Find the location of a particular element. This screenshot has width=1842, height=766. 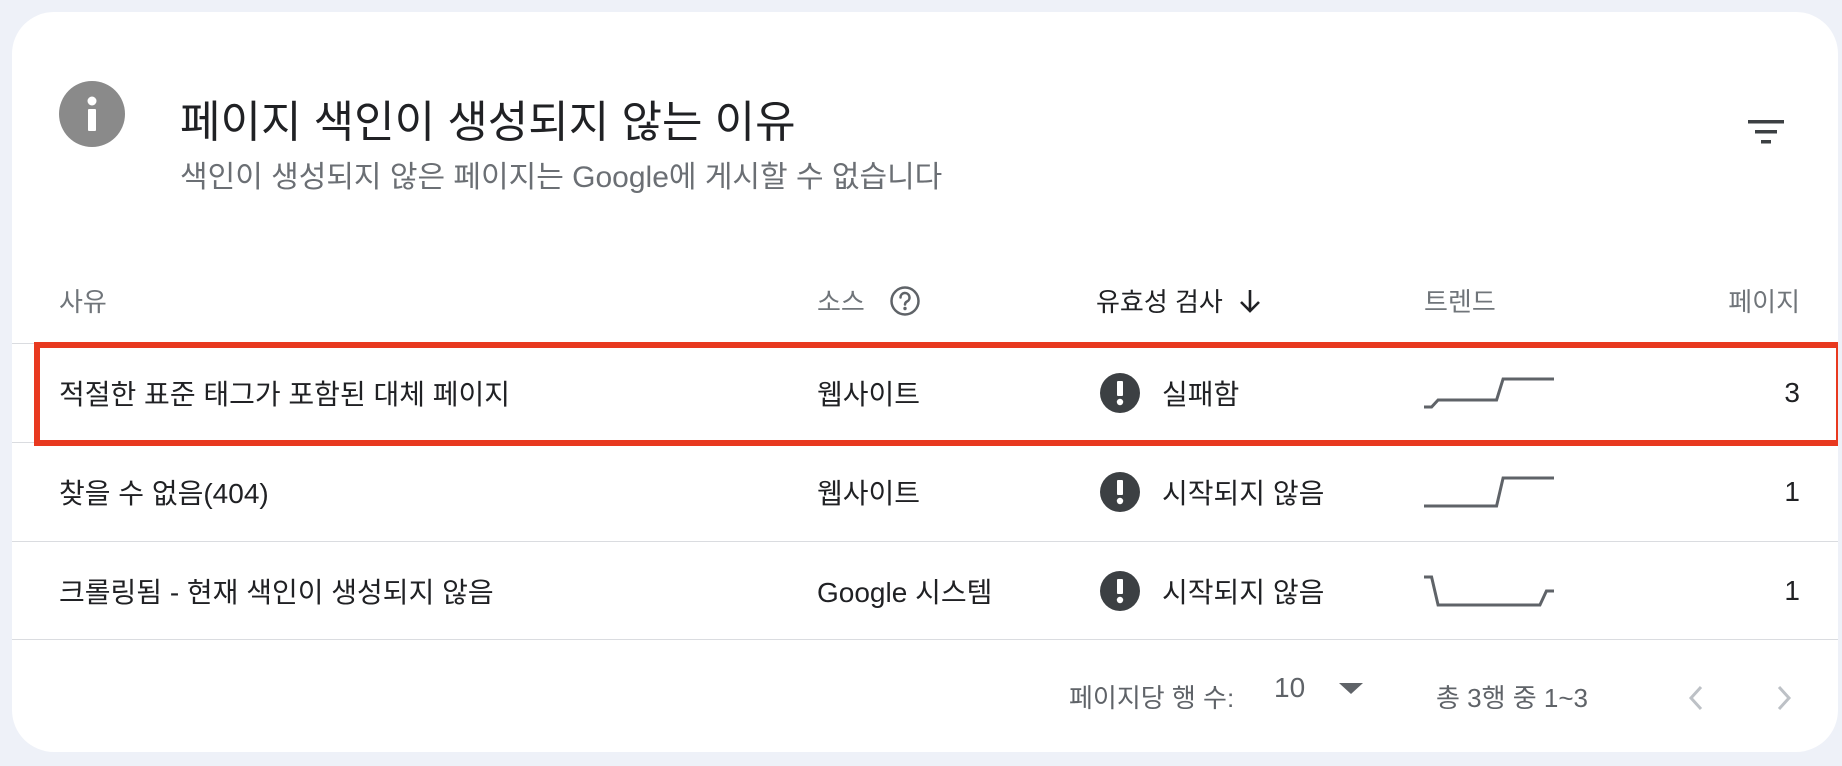

table-bottom-divider is located at coordinates (925, 639).